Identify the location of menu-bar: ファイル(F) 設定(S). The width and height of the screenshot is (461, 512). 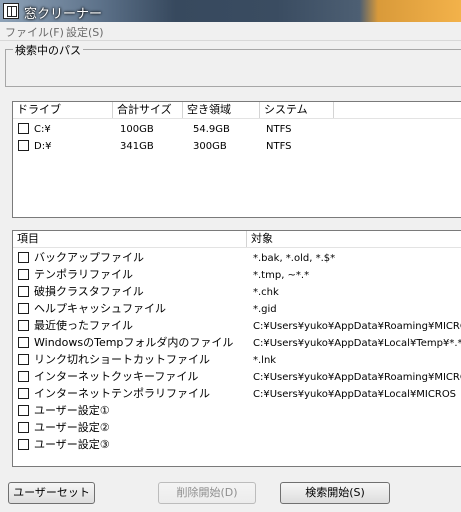
(230, 31).